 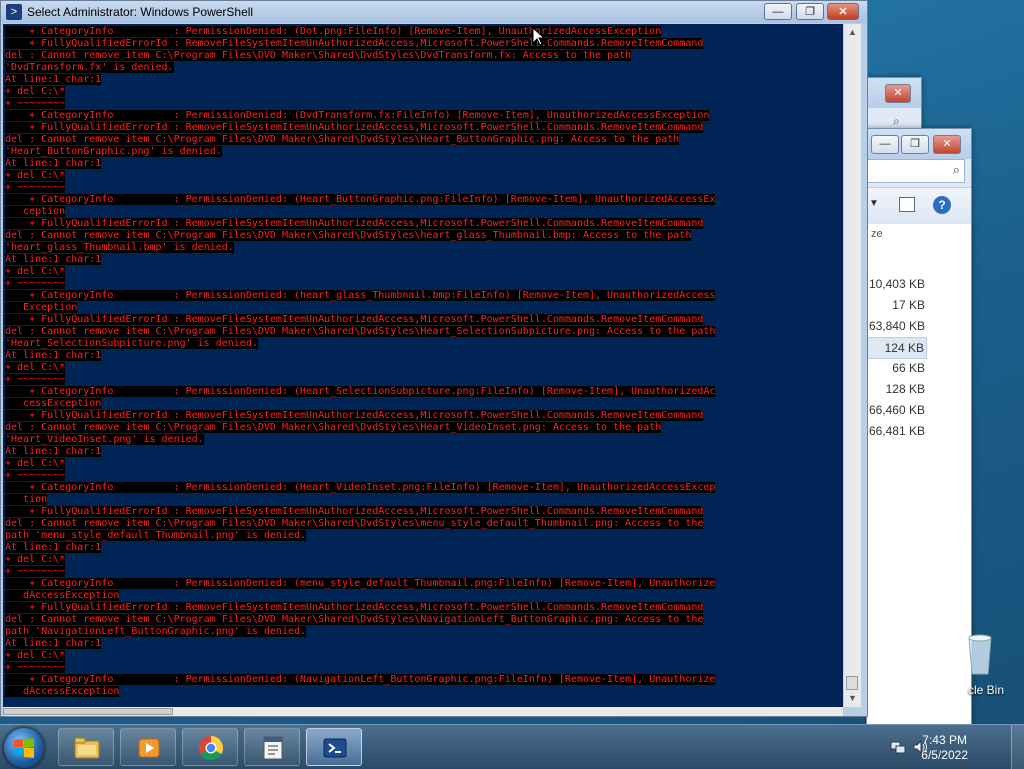 I want to click on editor-icon, so click(x=273, y=748).